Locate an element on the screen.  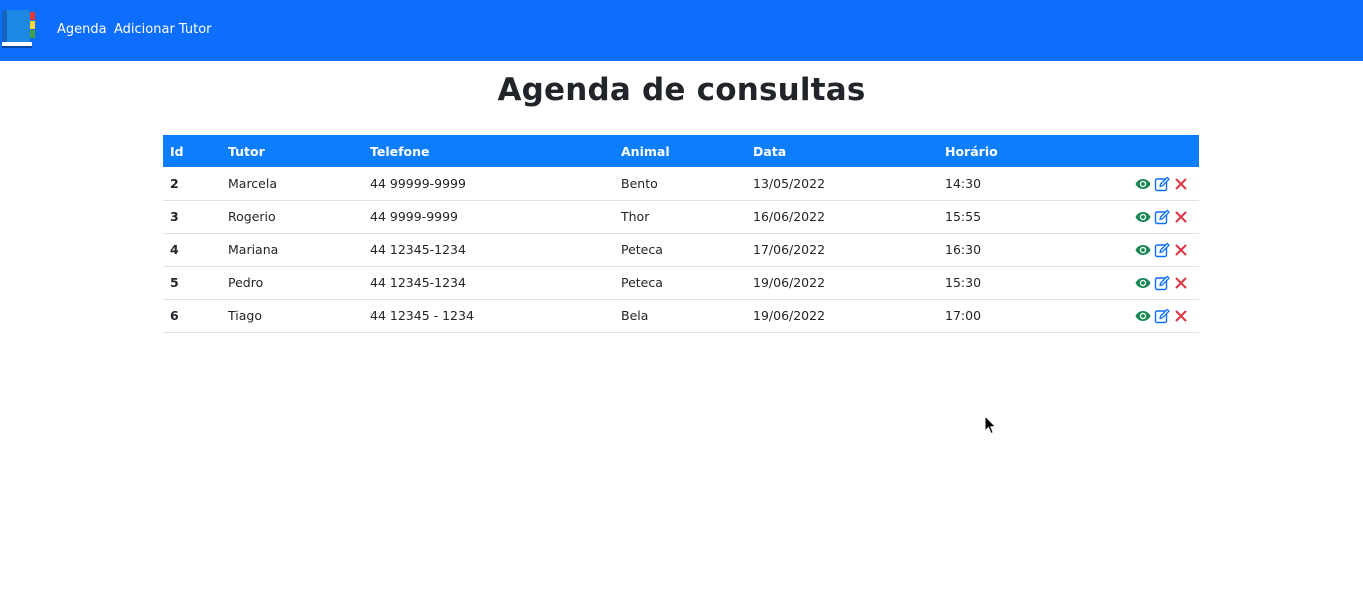
column-header-tutor: Tutor is located at coordinates (246, 151).